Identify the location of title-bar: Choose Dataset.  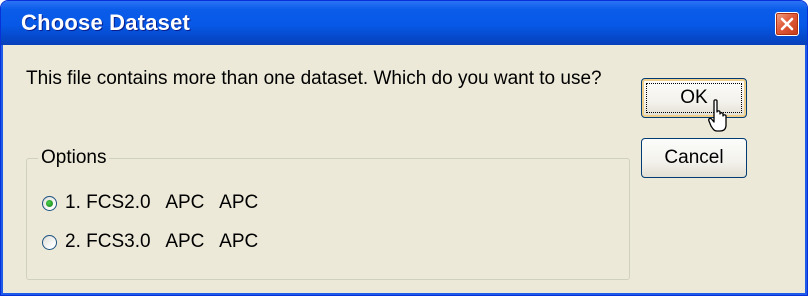
(404, 23).